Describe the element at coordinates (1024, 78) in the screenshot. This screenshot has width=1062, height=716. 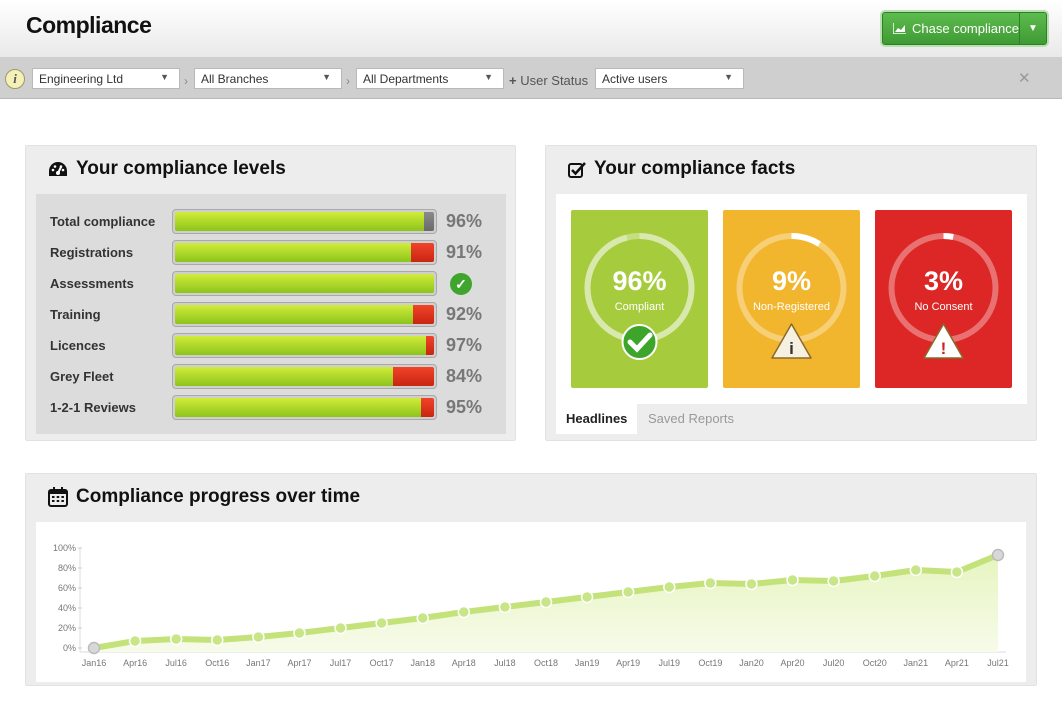
I see `close-icon: ✕` at that location.